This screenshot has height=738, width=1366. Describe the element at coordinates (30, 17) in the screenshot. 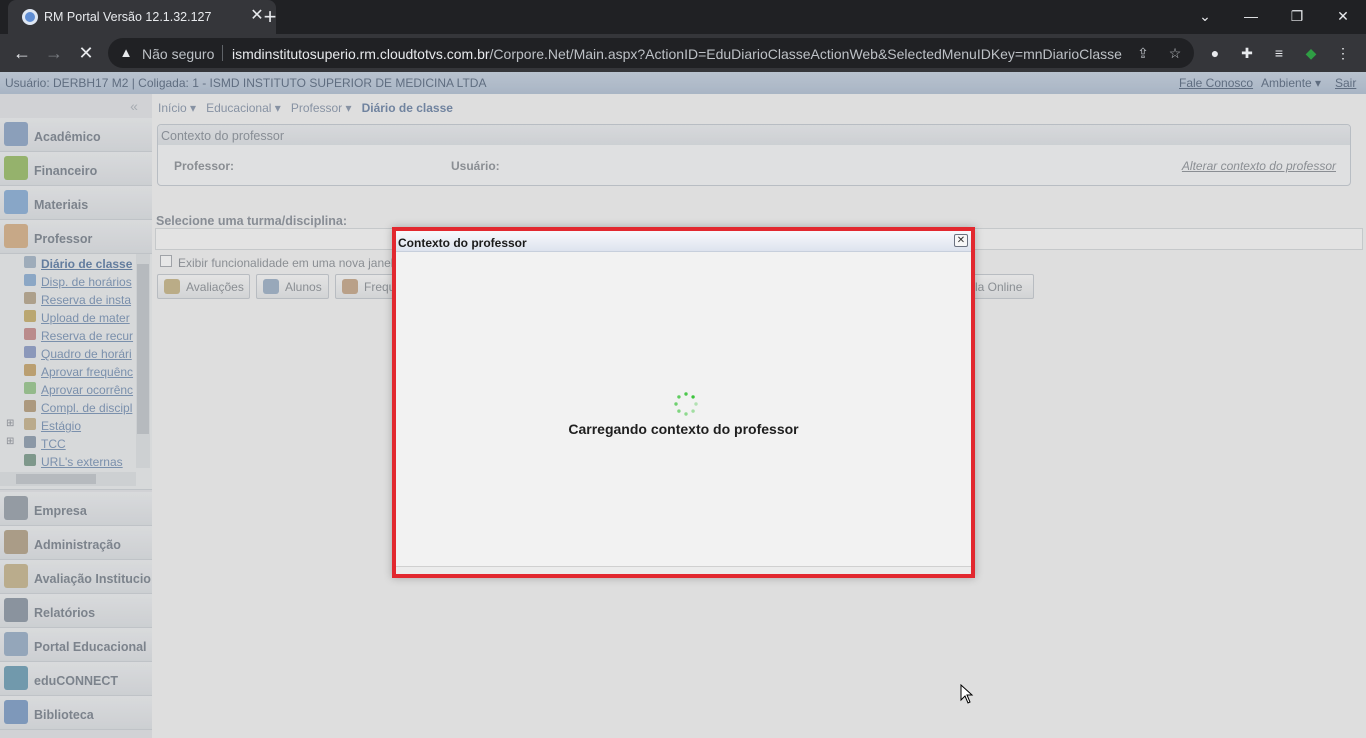

I see `site-favicon-icon` at that location.